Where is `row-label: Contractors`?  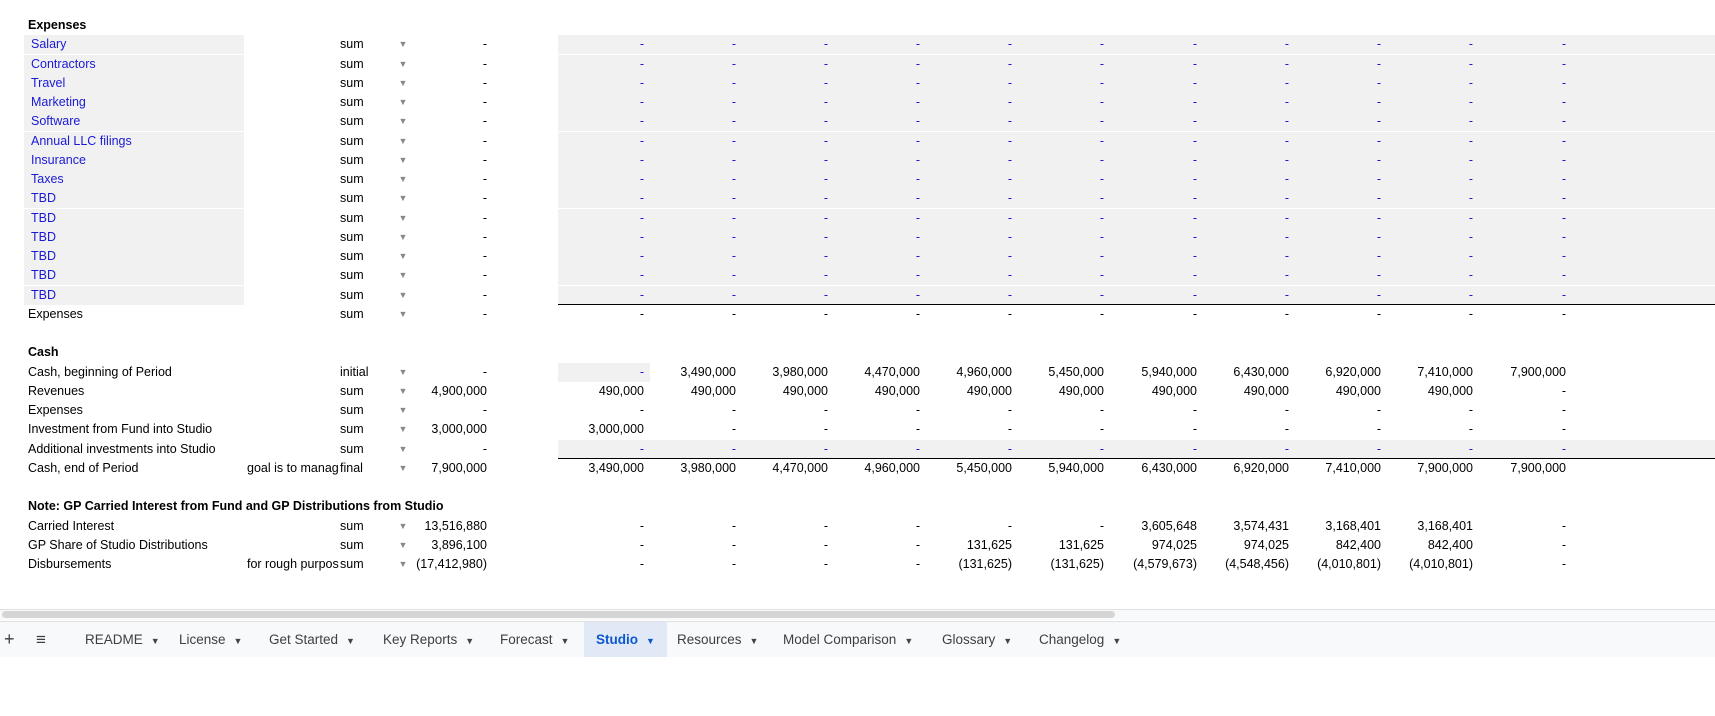 row-label: Contractors is located at coordinates (134, 64).